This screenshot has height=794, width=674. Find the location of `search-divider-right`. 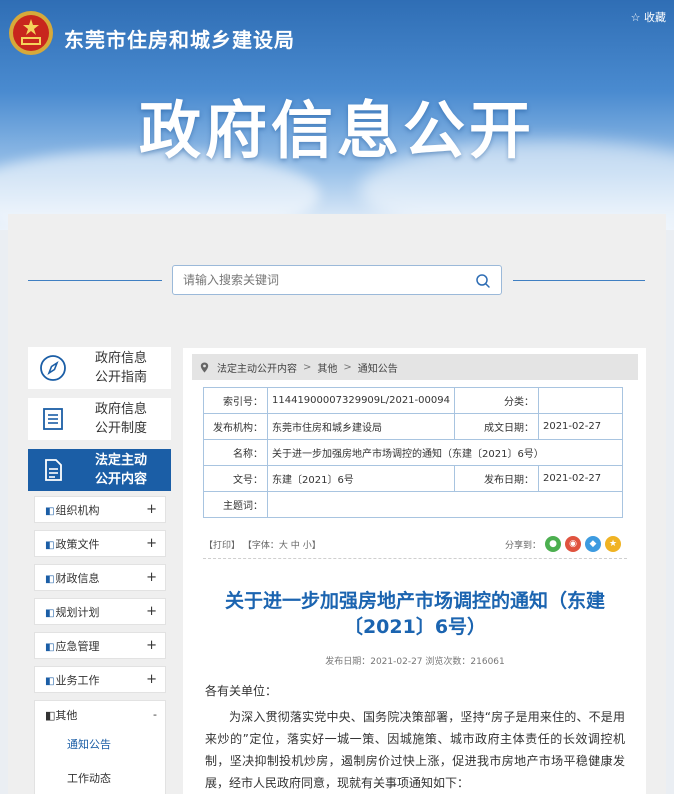

search-divider-right is located at coordinates (579, 280).